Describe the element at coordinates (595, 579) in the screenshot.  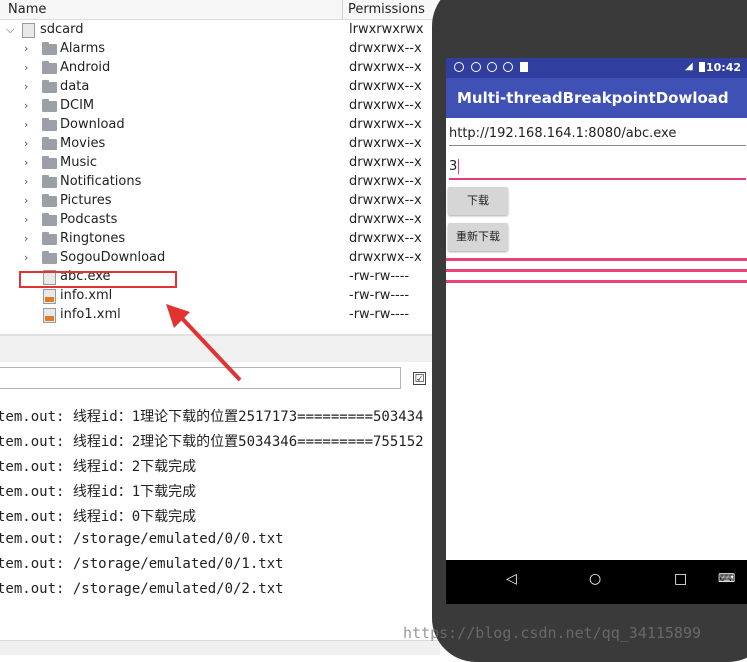
I see `home-icon: ○` at that location.